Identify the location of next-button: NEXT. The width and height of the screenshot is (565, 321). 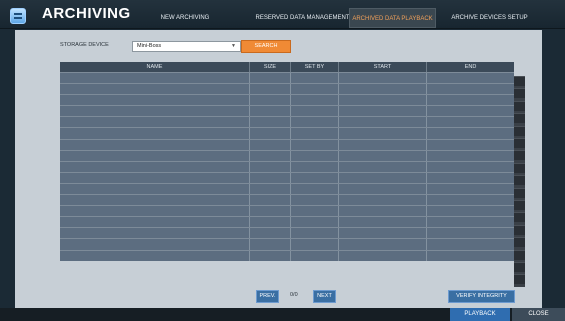
(324, 296).